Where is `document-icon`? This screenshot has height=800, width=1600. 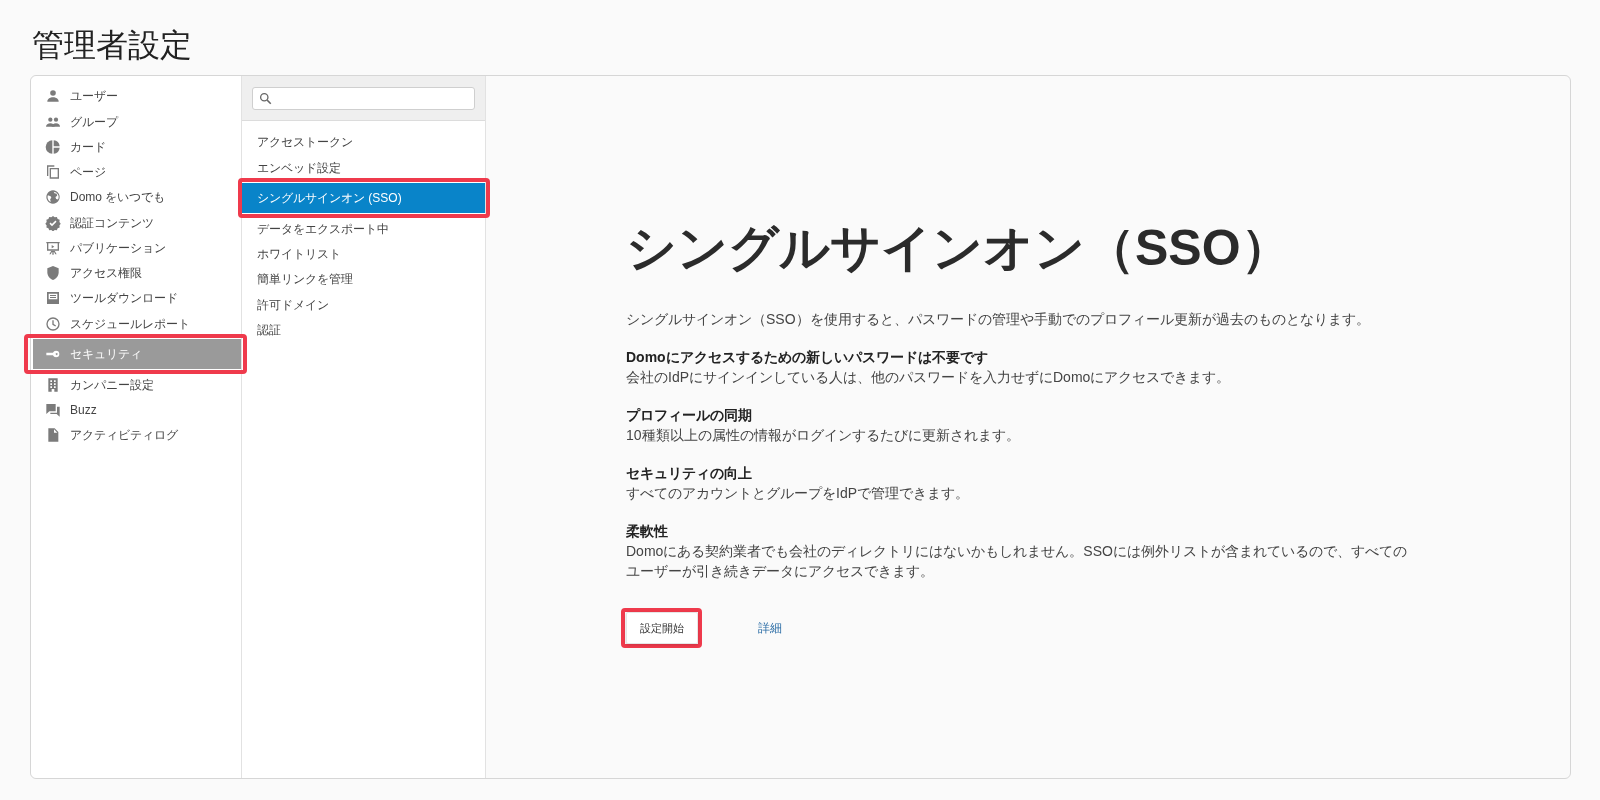 document-icon is located at coordinates (53, 435).